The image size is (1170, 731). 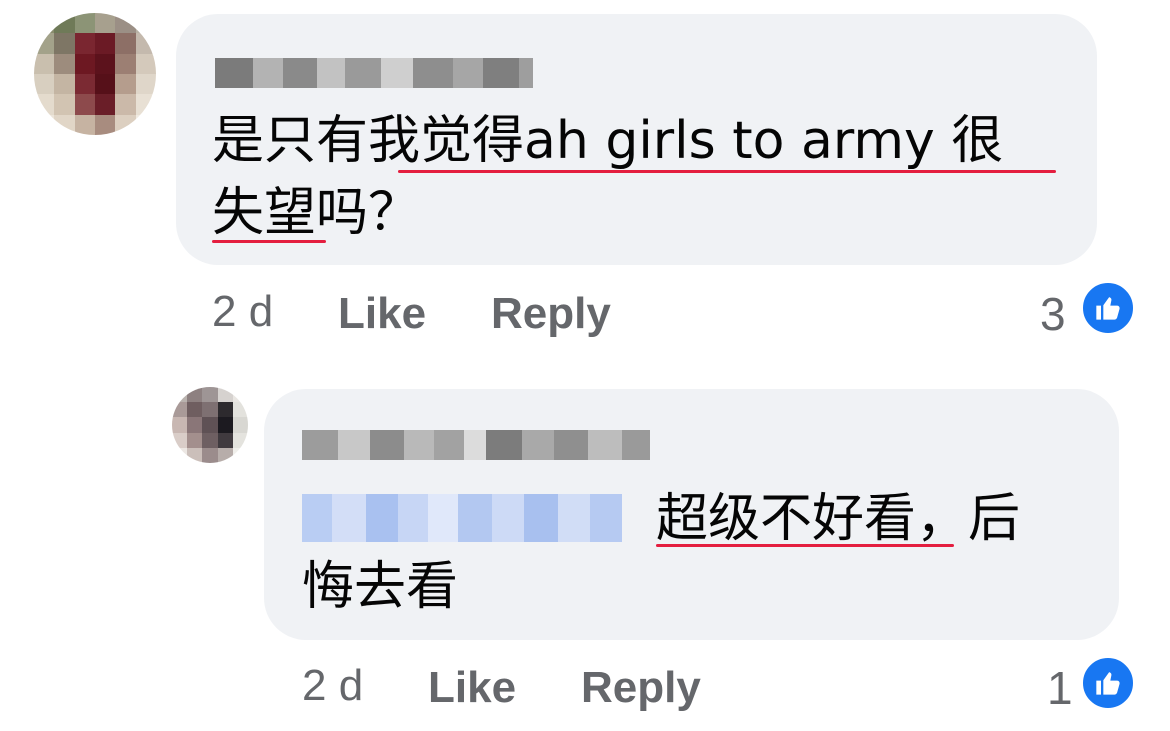 What do you see at coordinates (608, 141) in the screenshot?
I see `comment-text-line: 是只有我觉得ah girls to army 很` at bounding box center [608, 141].